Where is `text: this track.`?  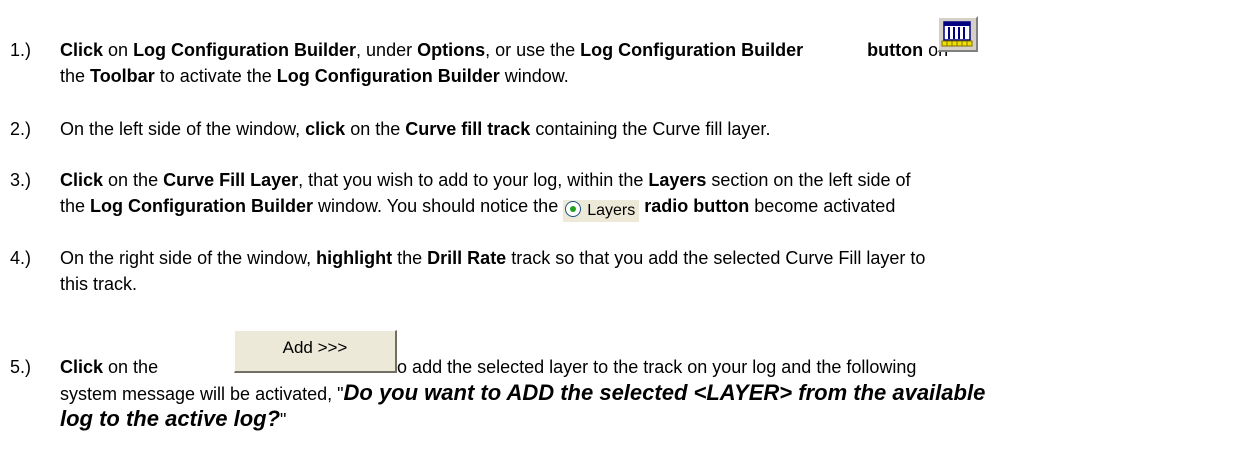
text: this track. is located at coordinates (99, 284).